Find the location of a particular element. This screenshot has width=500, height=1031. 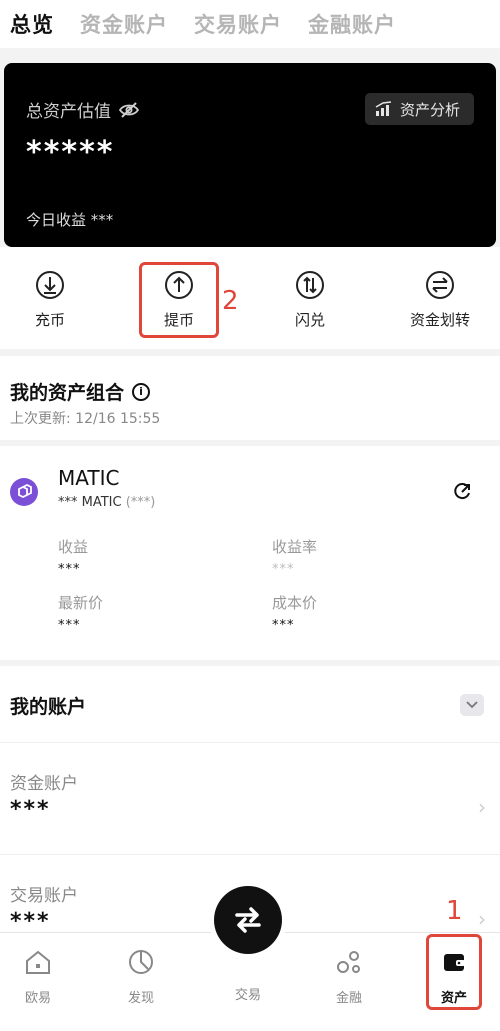

collapse-toggle is located at coordinates (472, 705).